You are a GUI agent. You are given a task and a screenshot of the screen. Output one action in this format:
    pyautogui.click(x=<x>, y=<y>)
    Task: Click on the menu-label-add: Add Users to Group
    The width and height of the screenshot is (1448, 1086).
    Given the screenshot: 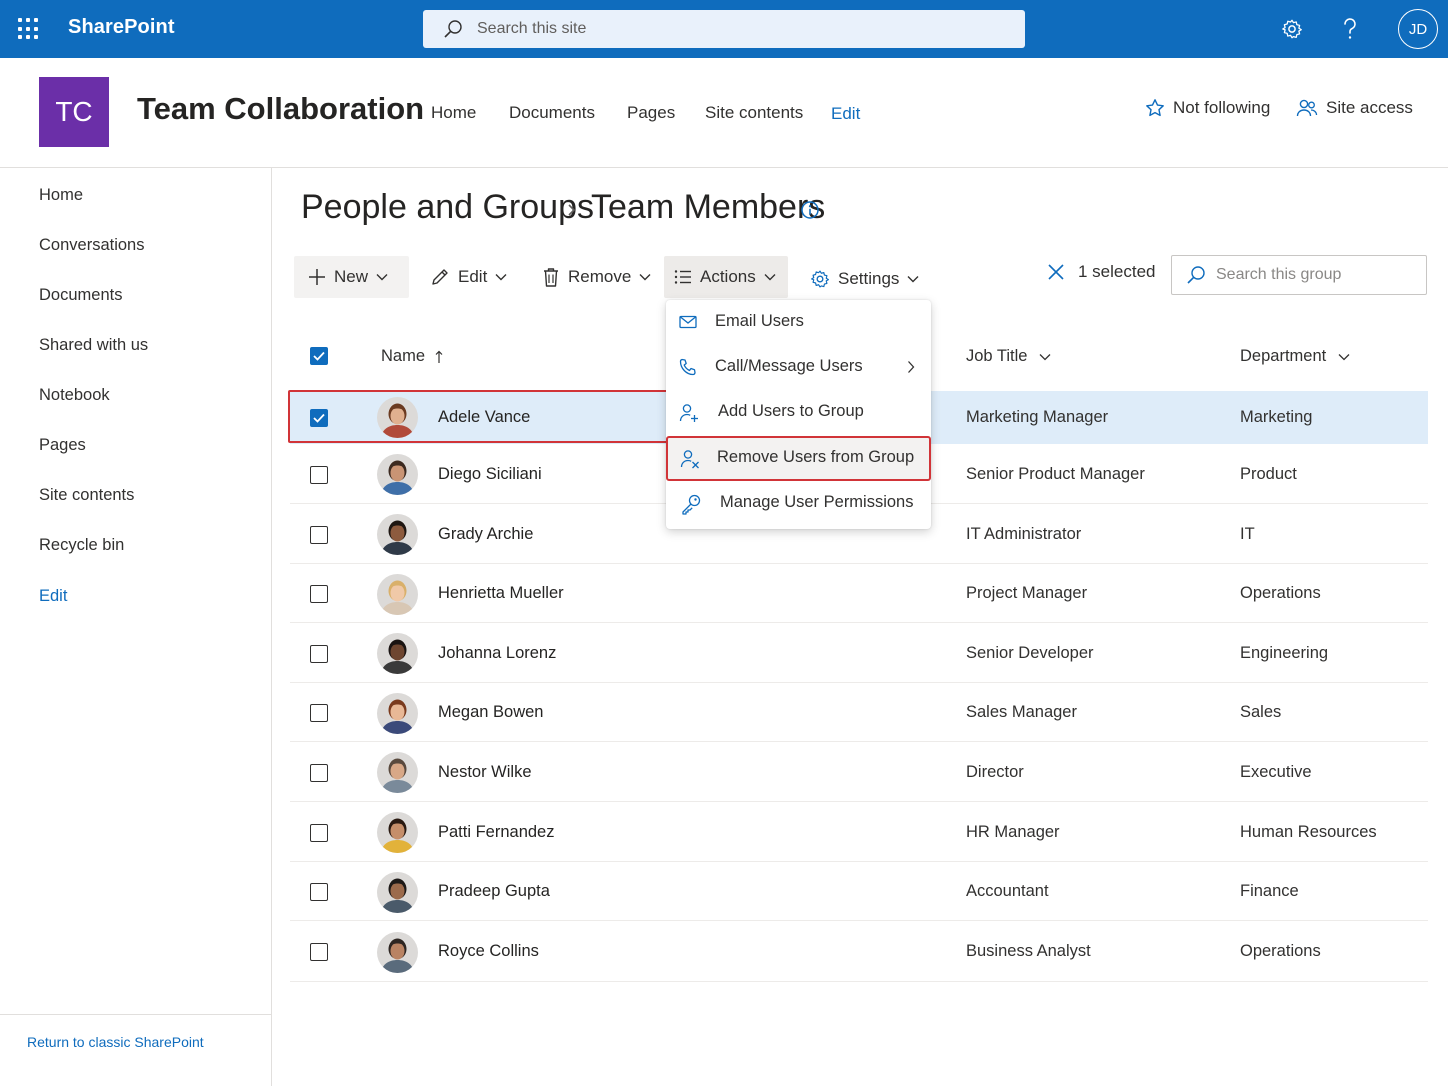 What is the action you would take?
    pyautogui.click(x=791, y=411)
    